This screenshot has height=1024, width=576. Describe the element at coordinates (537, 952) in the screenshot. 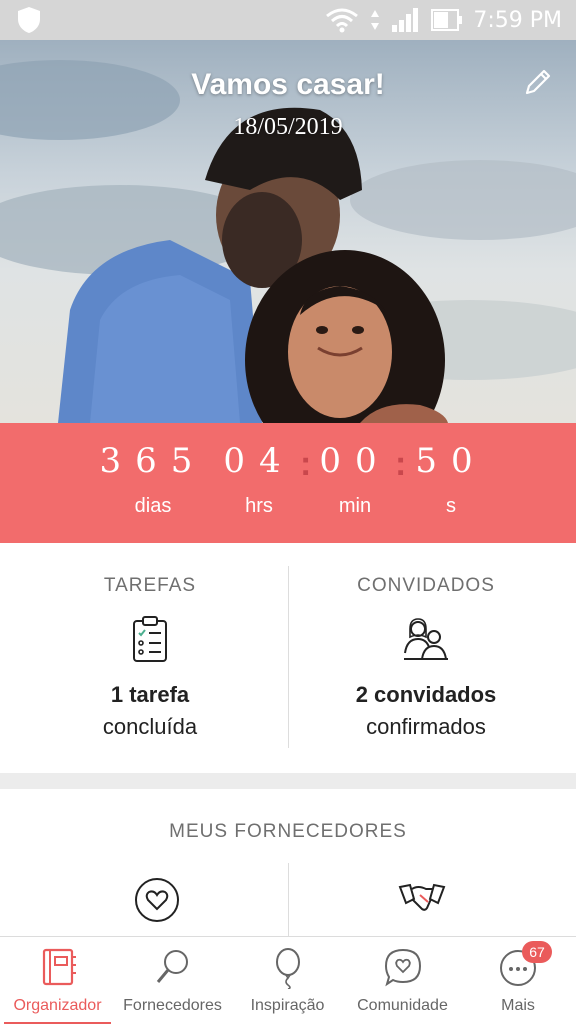

I see `notification-badge: 67` at that location.